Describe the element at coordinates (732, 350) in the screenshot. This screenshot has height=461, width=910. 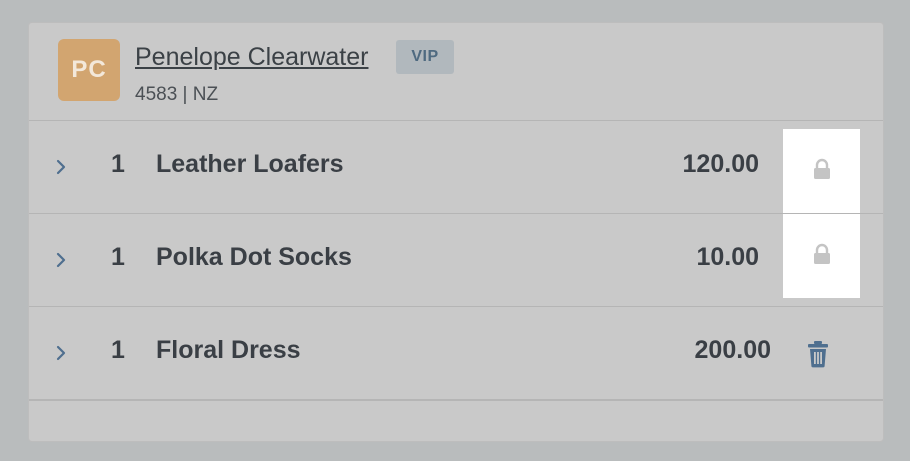
I see `item-price: 200.00` at that location.